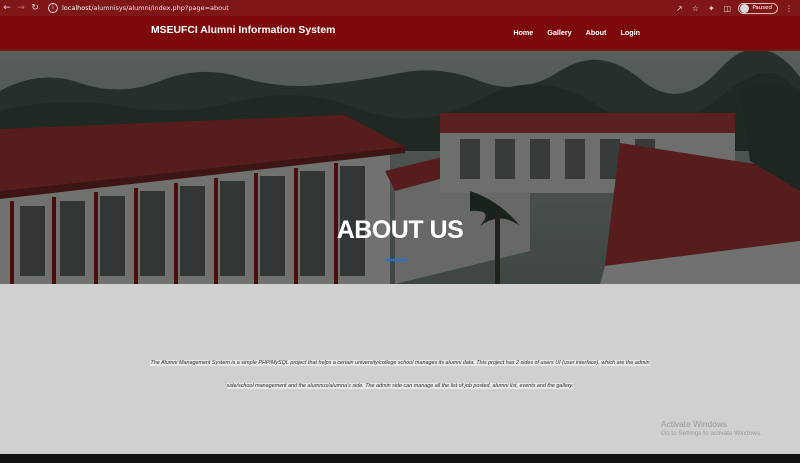 The width and height of the screenshot is (800, 463). What do you see at coordinates (7, 8) in the screenshot?
I see `back-icon: ←` at bounding box center [7, 8].